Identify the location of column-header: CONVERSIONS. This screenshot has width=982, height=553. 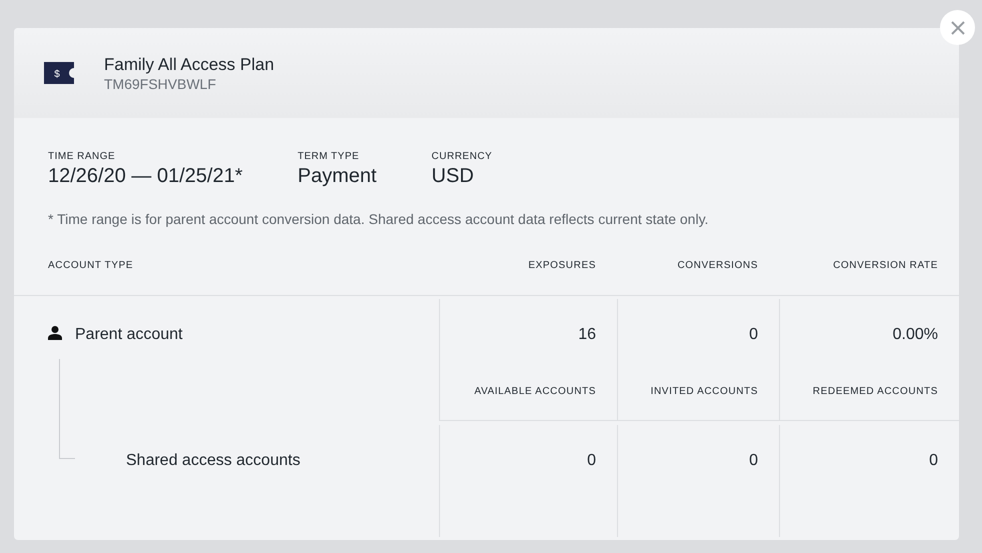
(717, 266).